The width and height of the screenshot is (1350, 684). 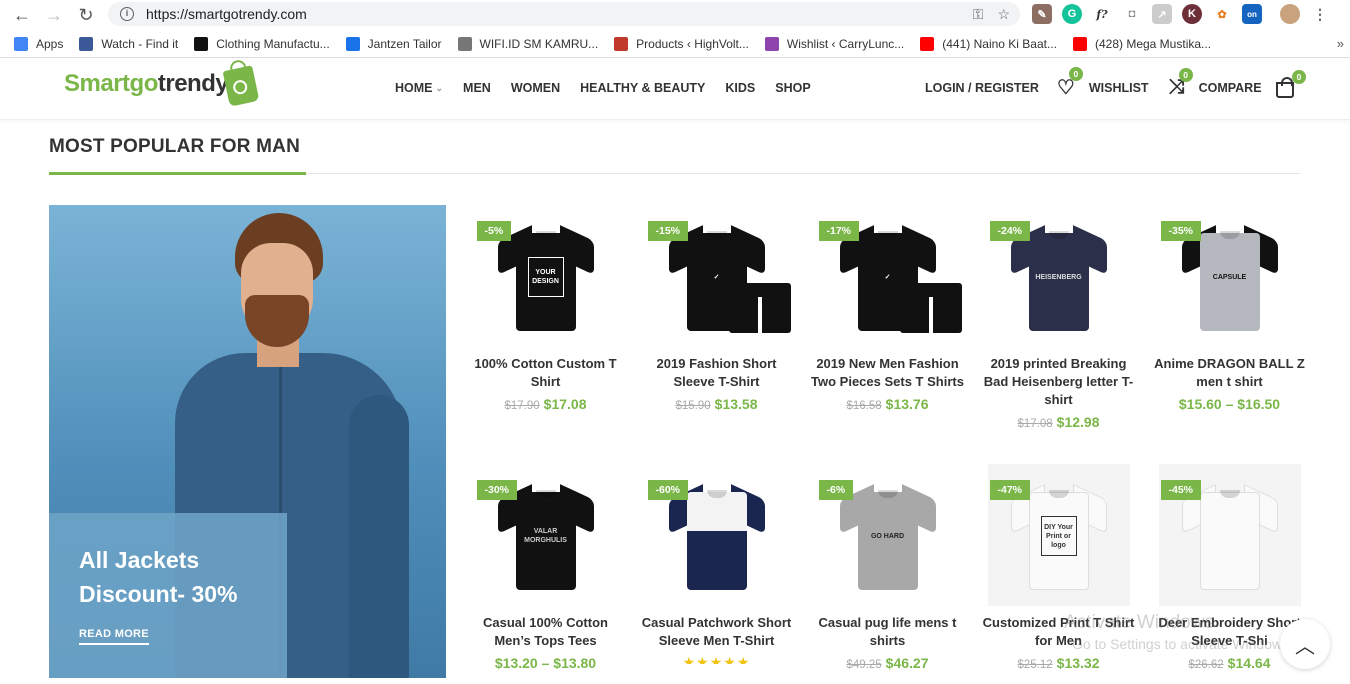 What do you see at coordinates (907, 663) in the screenshot?
I see `sale-price: $46.27` at bounding box center [907, 663].